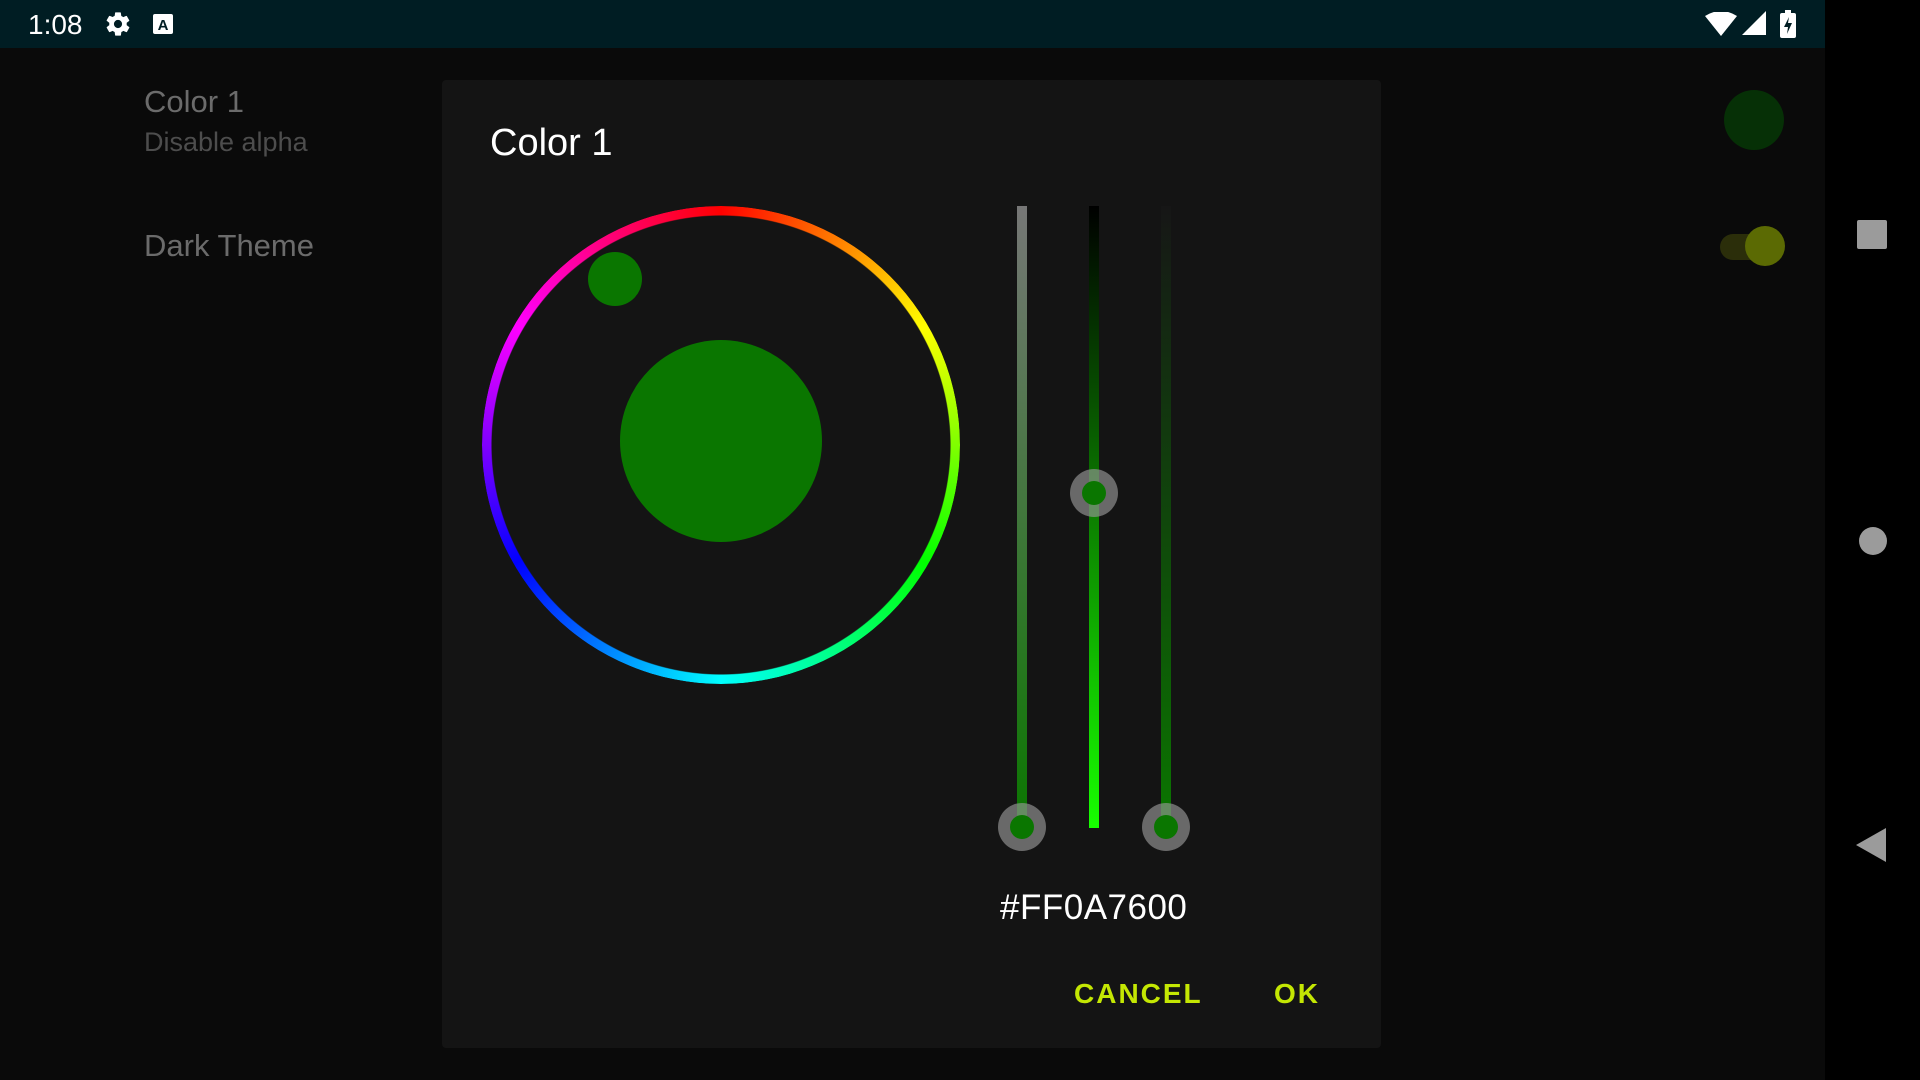 This screenshot has width=1920, height=1080. I want to click on status-bar: 1:08 A, so click(912, 24).